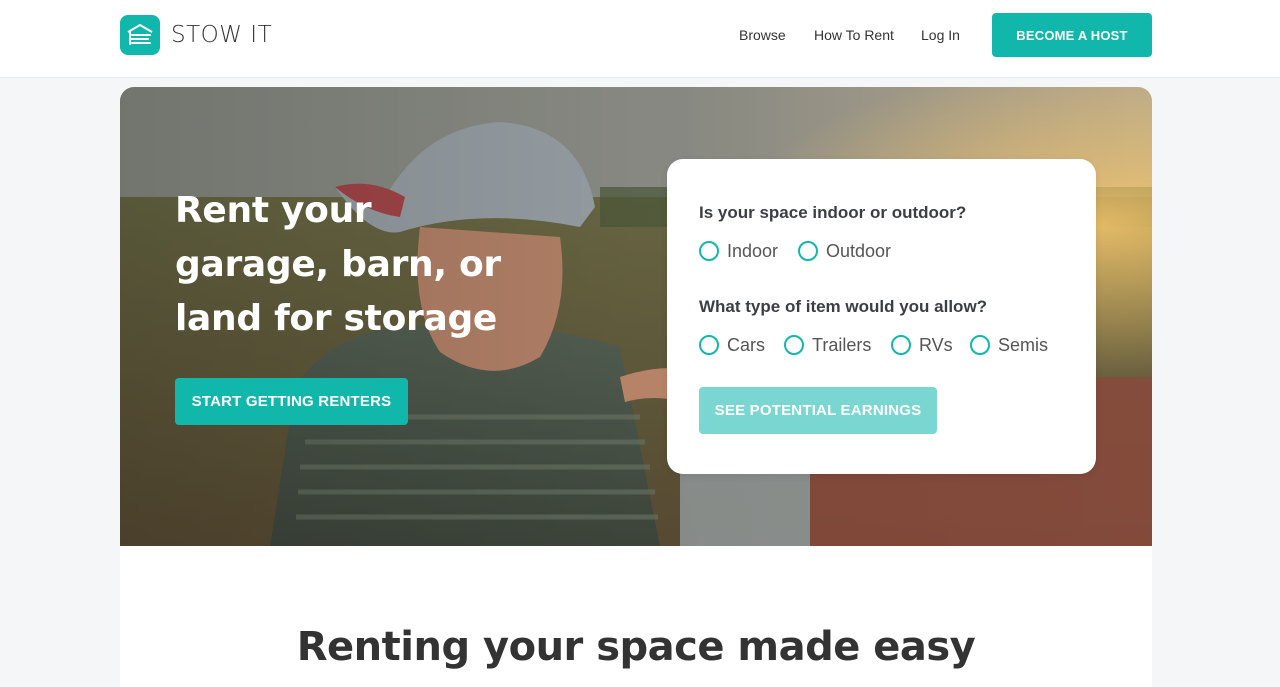 Image resolution: width=1280 pixels, height=687 pixels. I want to click on section-title: Renting your space made easy, so click(636, 647).